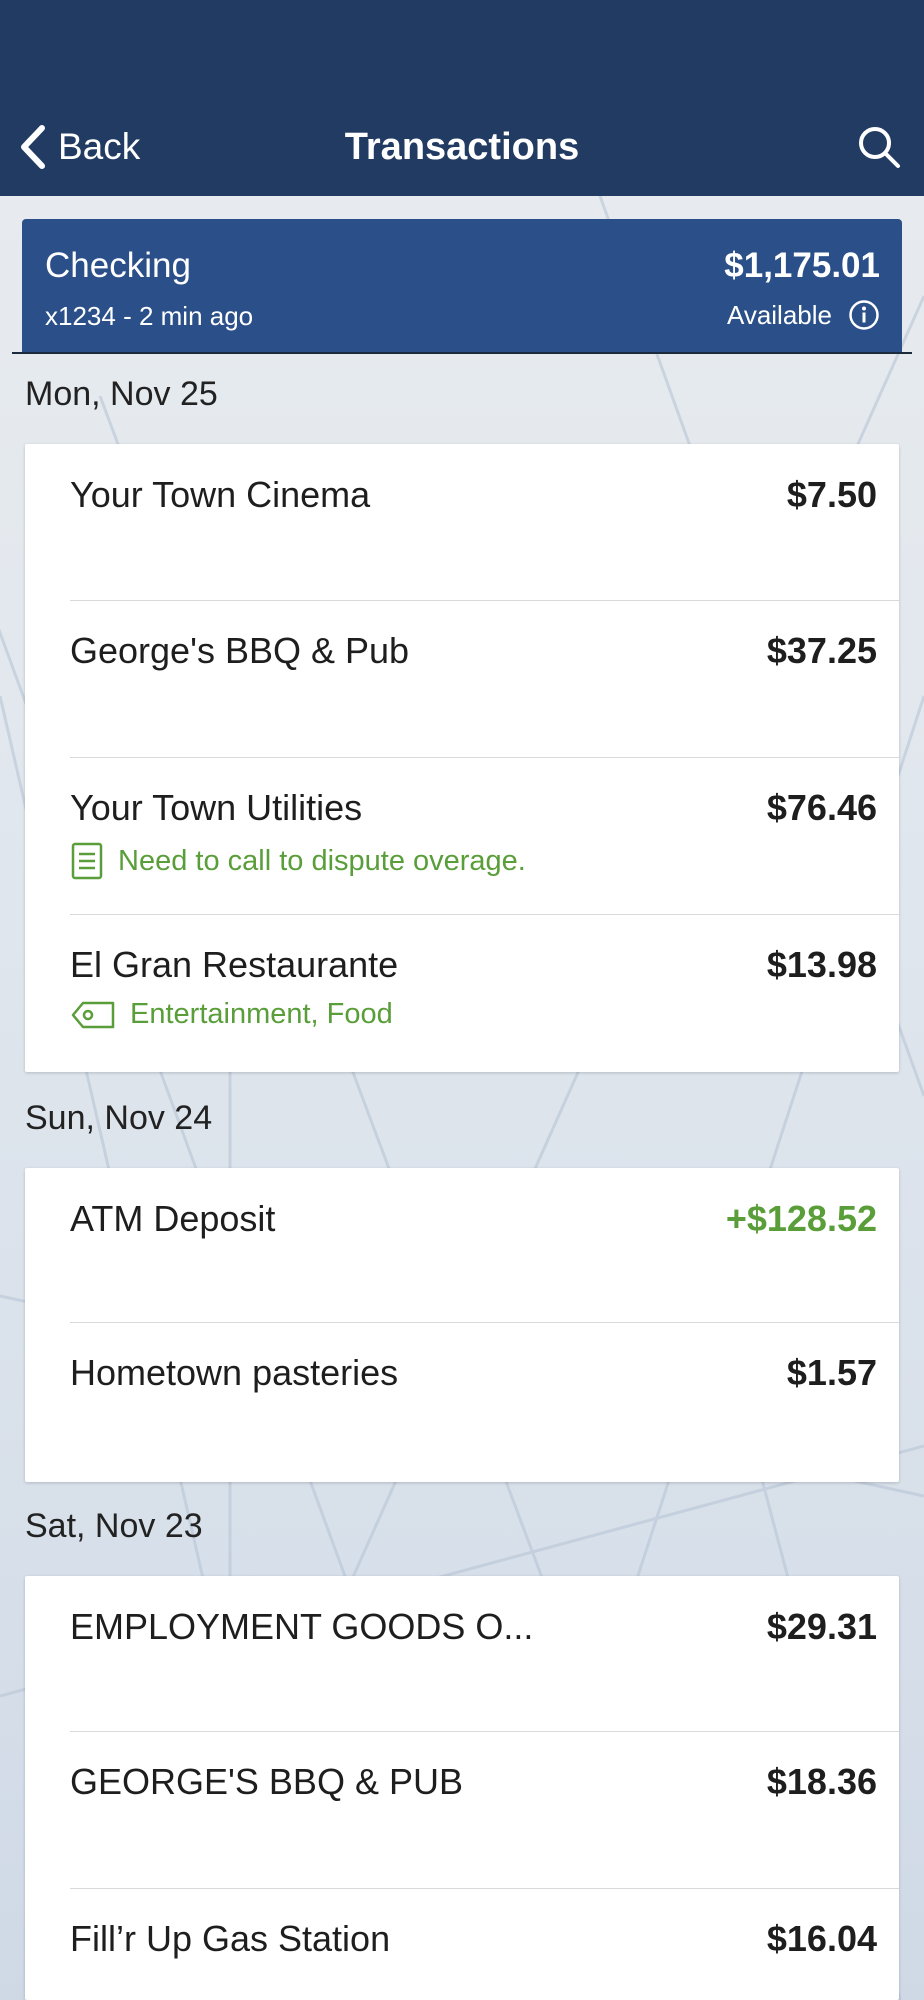  Describe the element at coordinates (831, 1372) in the screenshot. I see `transaction-amount: $1.57` at that location.